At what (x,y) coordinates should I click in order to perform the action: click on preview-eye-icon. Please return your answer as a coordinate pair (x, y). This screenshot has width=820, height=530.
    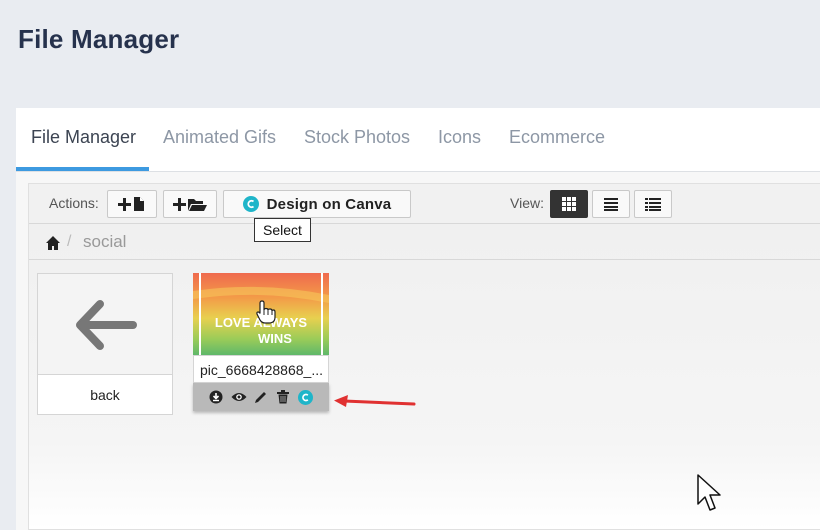
    Looking at the image, I should click on (239, 397).